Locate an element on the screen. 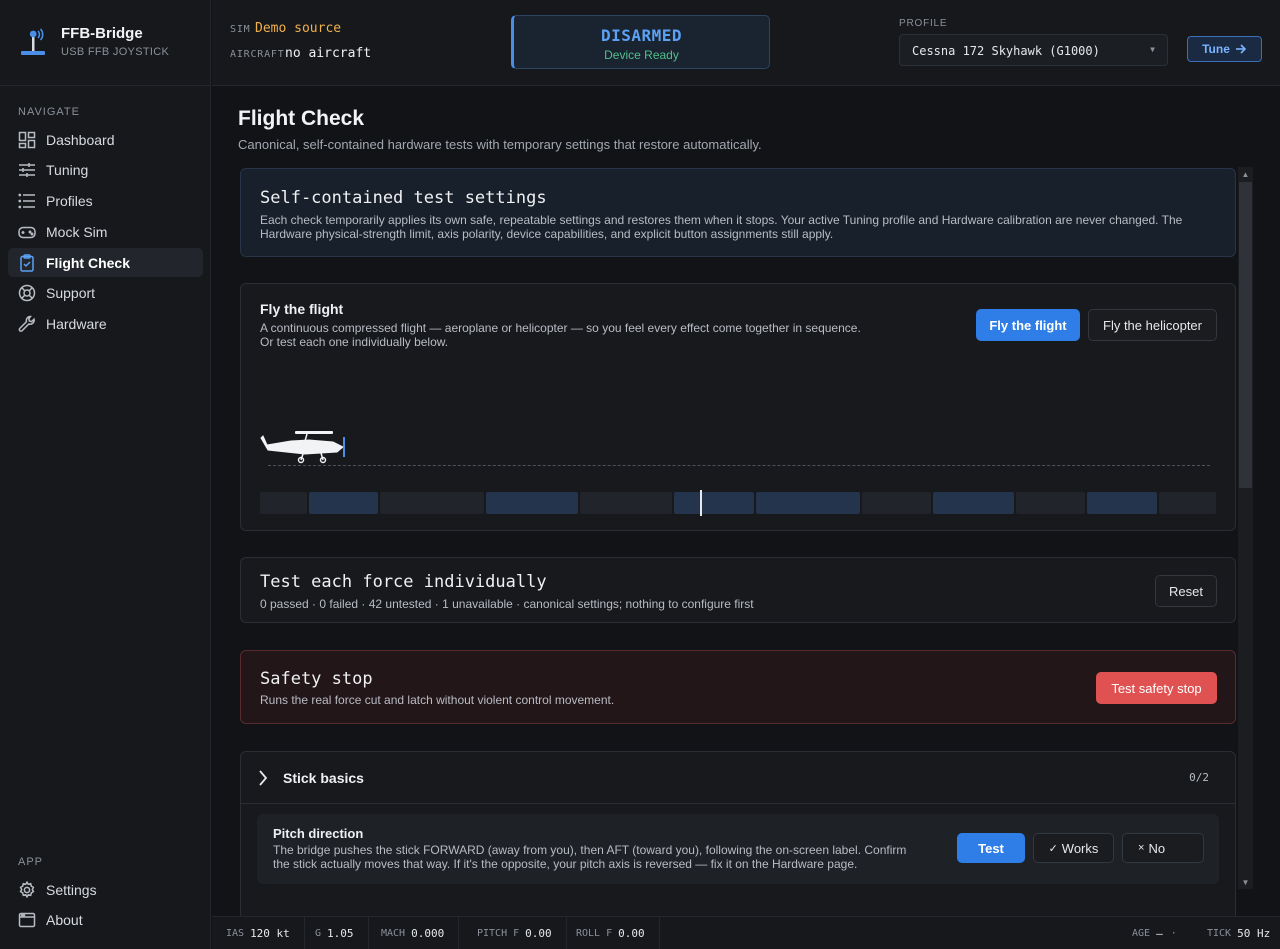 This screenshot has width=1280, height=949. scroll-up-arrow-icon: ▲ is located at coordinates (1245, 174).